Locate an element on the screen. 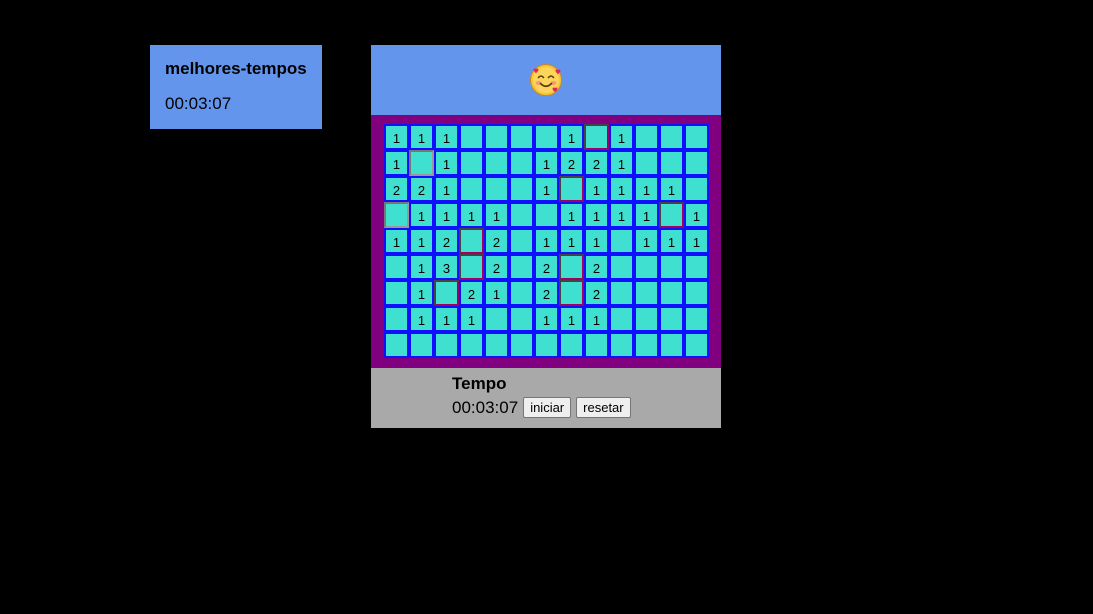 This screenshot has height=614, width=1093. smiling-face-with-hearts-icon is located at coordinates (546, 80).